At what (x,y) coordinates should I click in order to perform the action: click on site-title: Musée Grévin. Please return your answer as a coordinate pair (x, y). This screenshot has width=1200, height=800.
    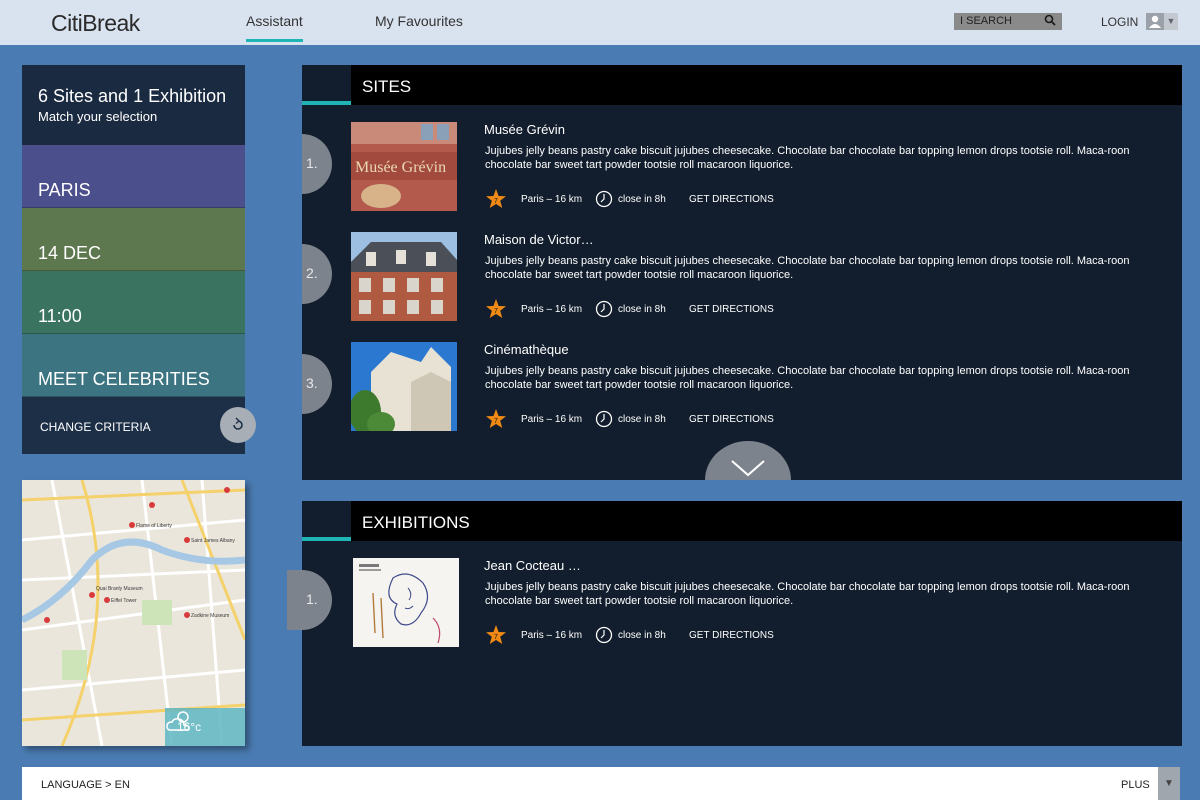
    Looking at the image, I should click on (524, 129).